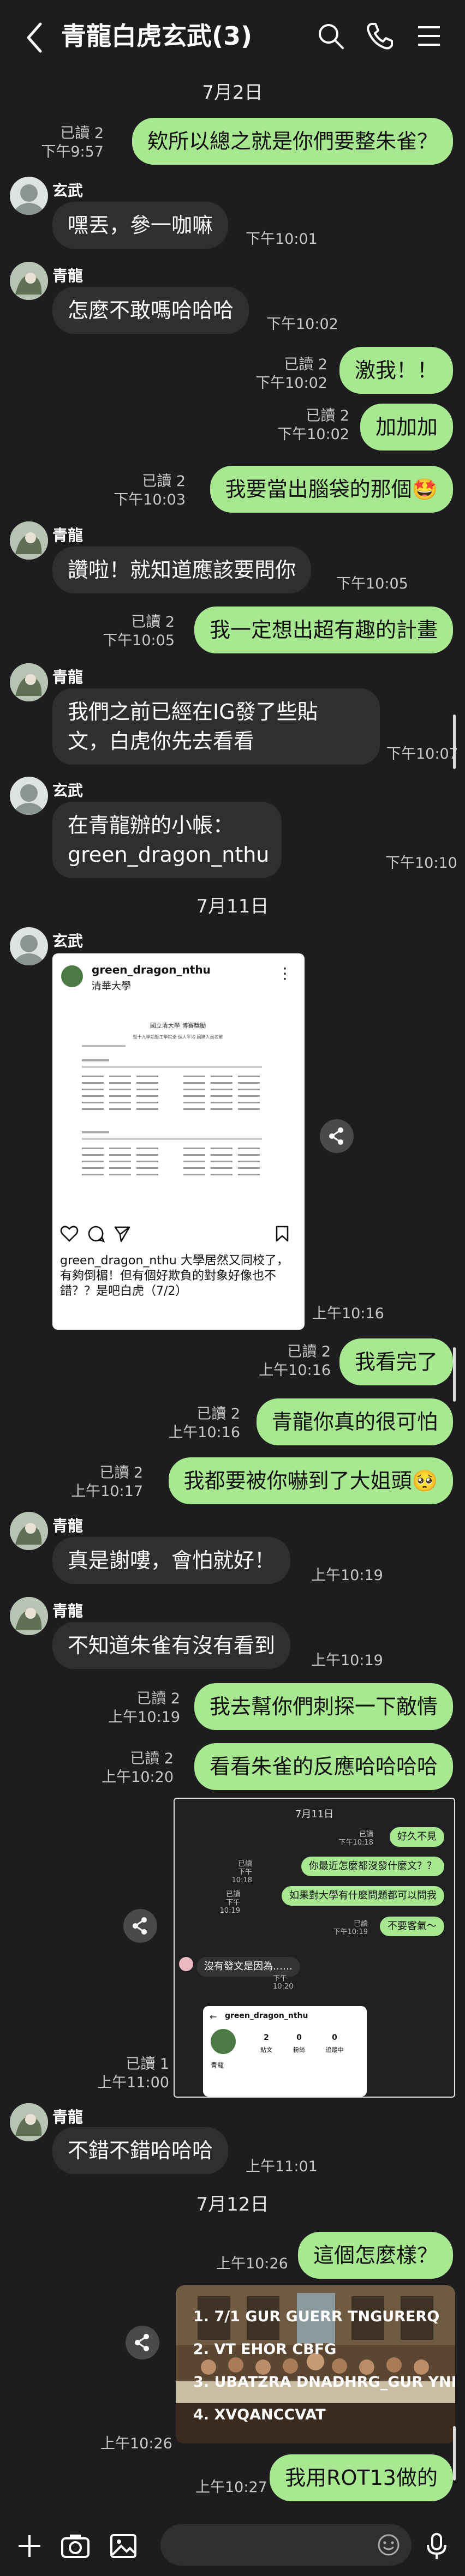  I want to click on message-meta: 已讀 2 上午10:16, so click(290, 1362).